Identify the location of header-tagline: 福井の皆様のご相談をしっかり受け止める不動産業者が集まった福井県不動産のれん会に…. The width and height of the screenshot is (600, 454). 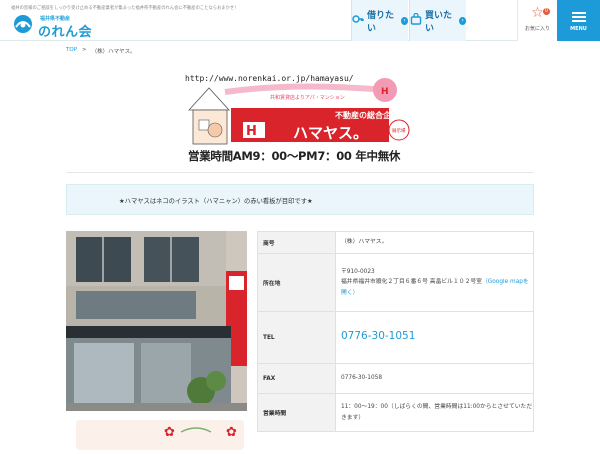
(125, 8).